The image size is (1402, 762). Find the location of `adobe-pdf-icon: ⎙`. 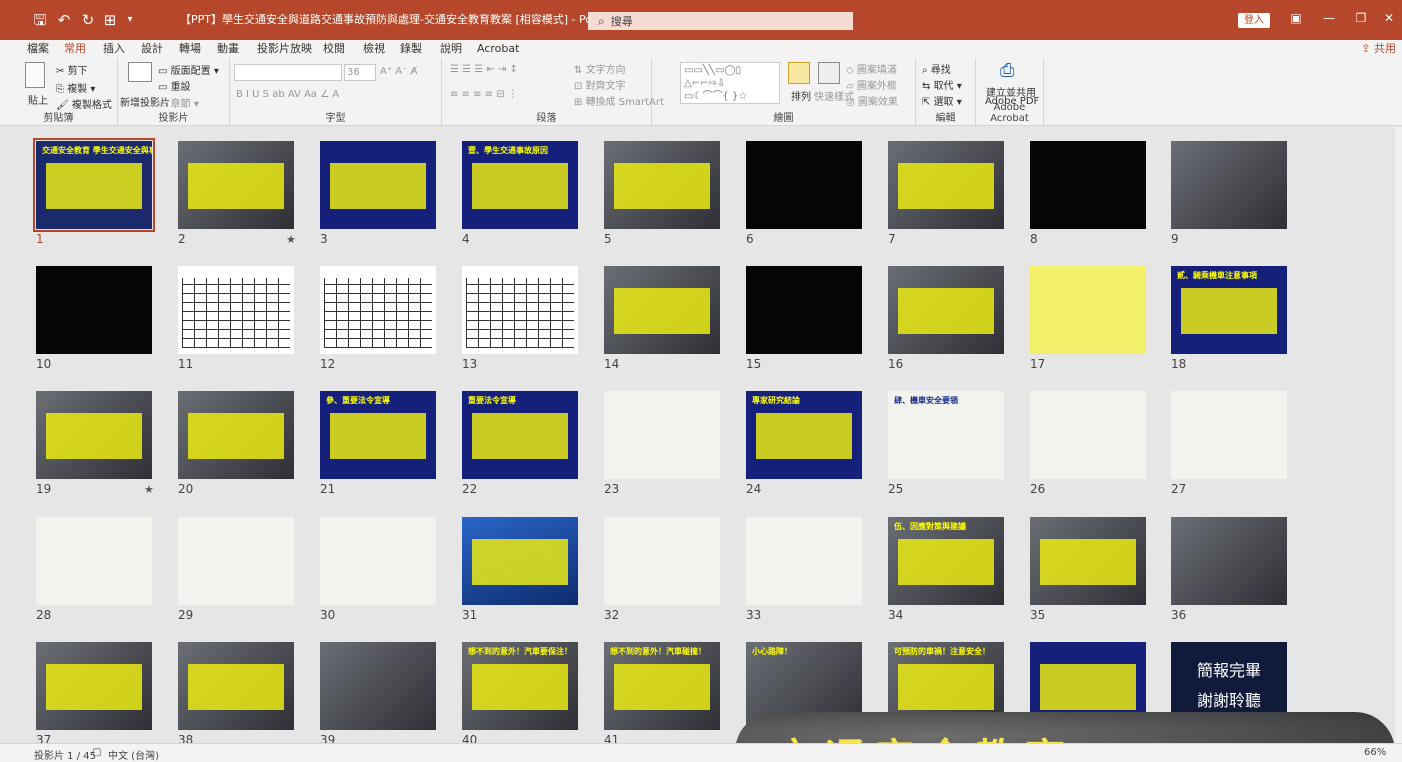

adobe-pdf-icon: ⎙ is located at coordinates (1007, 70).